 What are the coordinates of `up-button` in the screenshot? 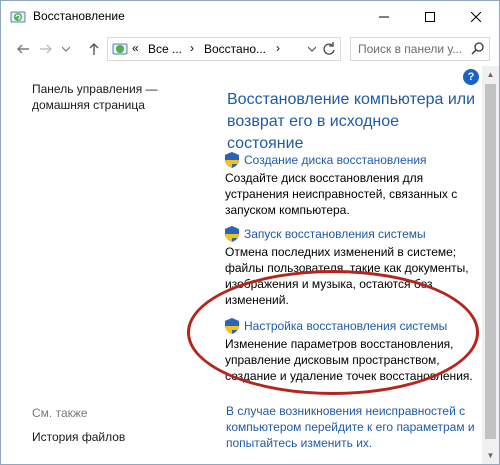 It's located at (94, 49).